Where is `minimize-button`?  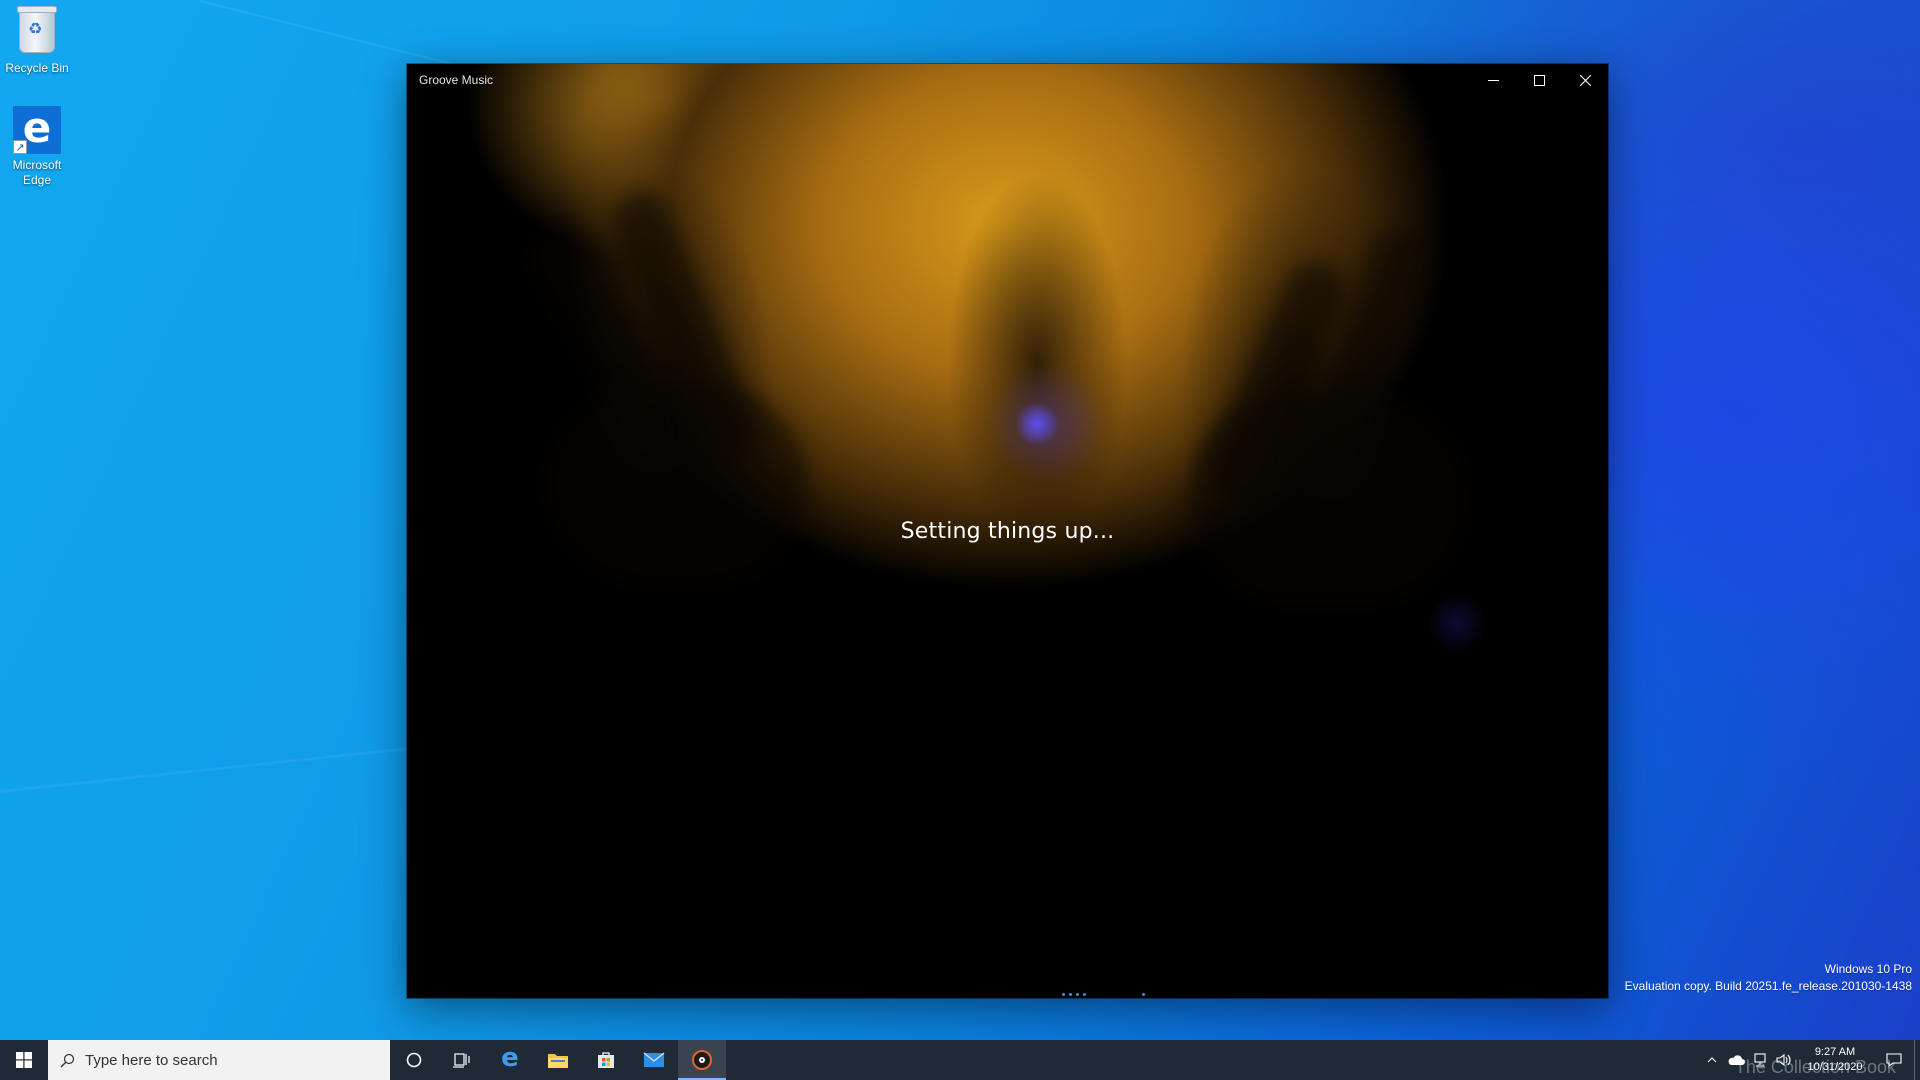
minimize-button is located at coordinates (1493, 80).